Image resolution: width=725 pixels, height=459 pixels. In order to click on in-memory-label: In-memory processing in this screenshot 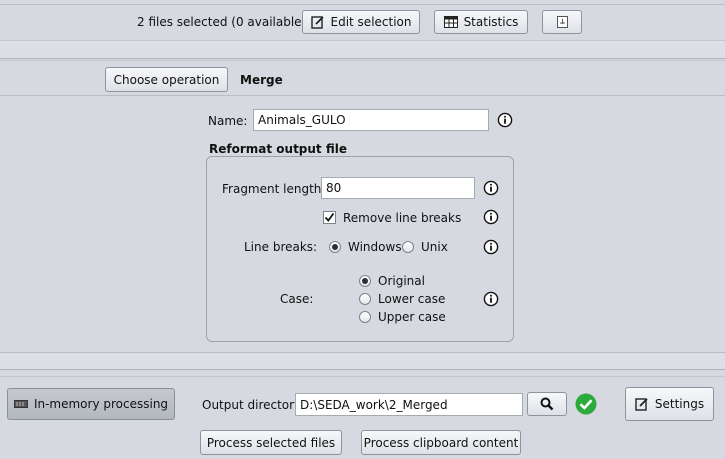, I will do `click(101, 404)`.